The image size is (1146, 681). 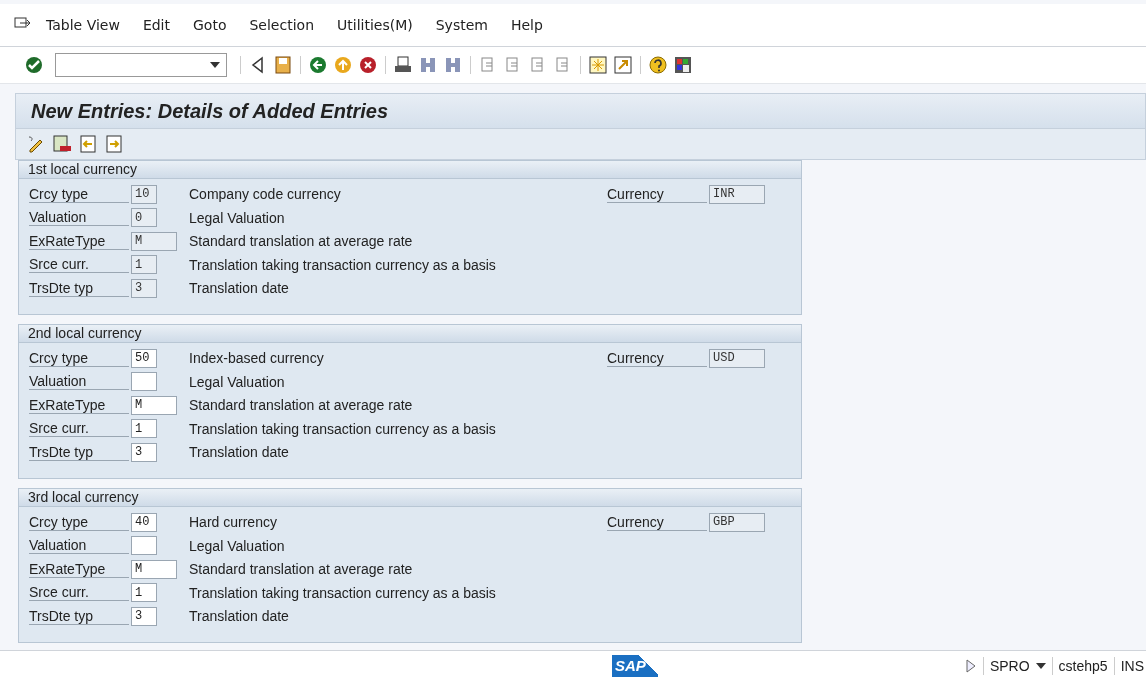 What do you see at coordinates (141, 65) in the screenshot?
I see `command-field` at bounding box center [141, 65].